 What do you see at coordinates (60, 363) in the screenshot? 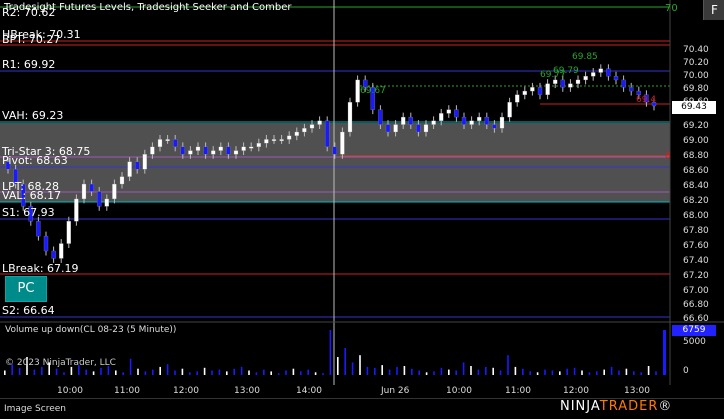
I see `copyright: © 2023 NinjaTrader, LLC` at bounding box center [60, 363].